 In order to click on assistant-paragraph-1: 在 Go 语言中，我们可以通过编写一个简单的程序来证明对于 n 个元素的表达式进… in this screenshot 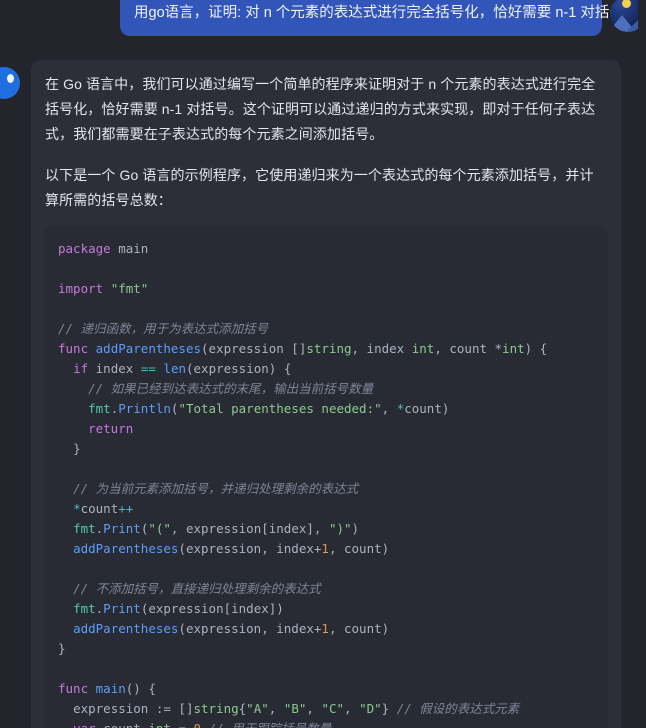, I will do `click(320, 109)`.